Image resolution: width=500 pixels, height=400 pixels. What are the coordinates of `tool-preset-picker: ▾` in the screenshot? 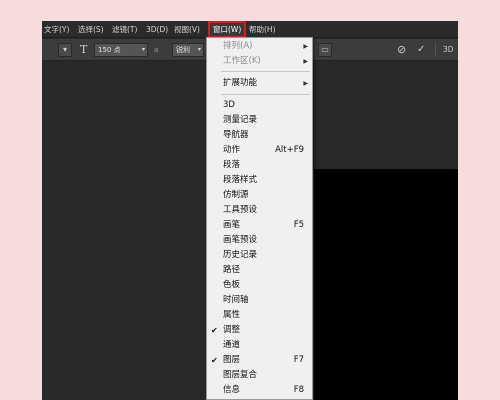 It's located at (65, 50).